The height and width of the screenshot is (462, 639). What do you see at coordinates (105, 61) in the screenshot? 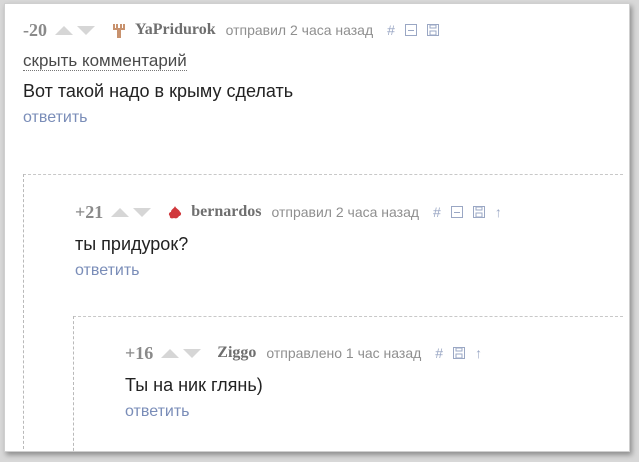
I see `hide-comment-link: скрыть комментарий` at bounding box center [105, 61].